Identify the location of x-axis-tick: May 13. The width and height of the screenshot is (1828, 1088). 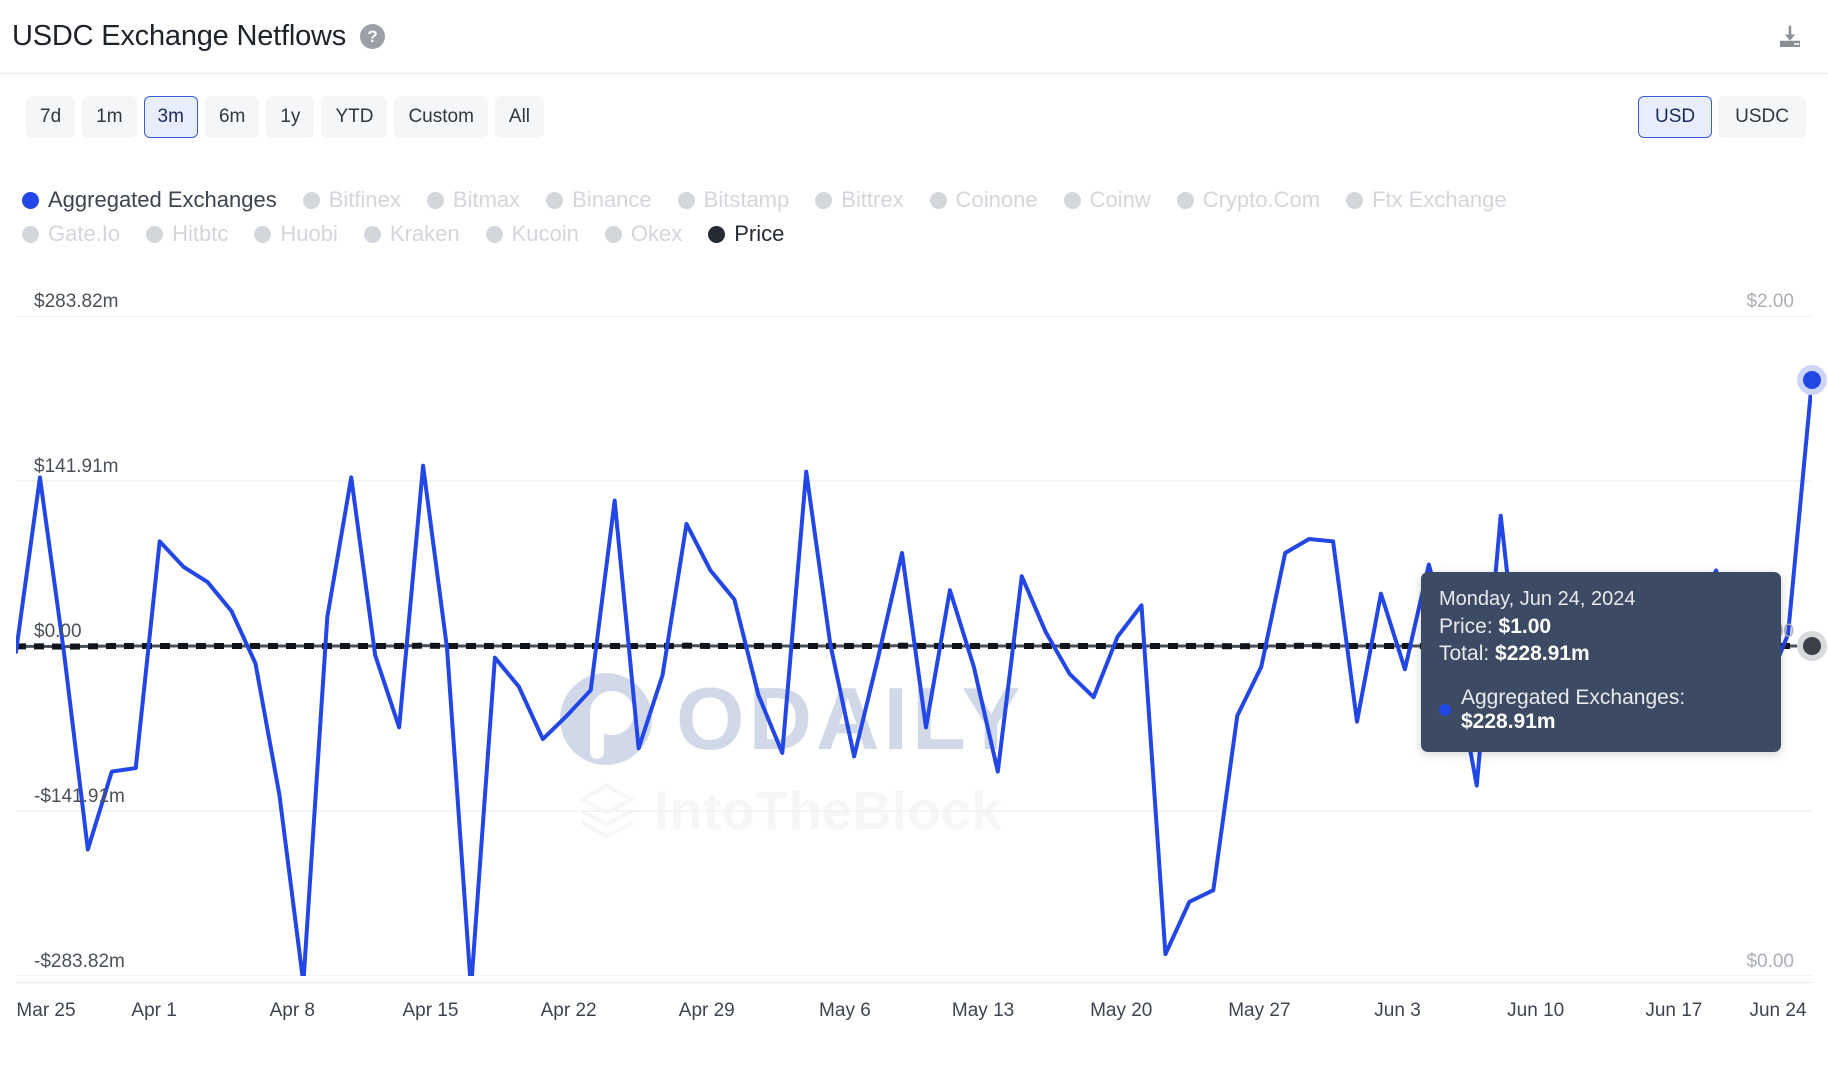
(983, 1010).